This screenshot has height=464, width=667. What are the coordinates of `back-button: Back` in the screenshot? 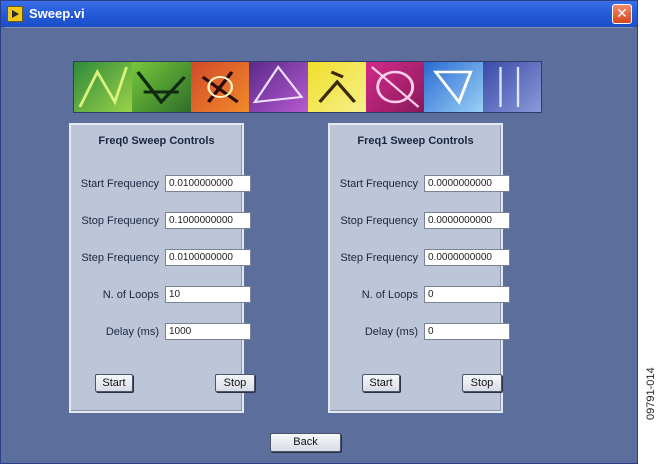 It's located at (305, 442).